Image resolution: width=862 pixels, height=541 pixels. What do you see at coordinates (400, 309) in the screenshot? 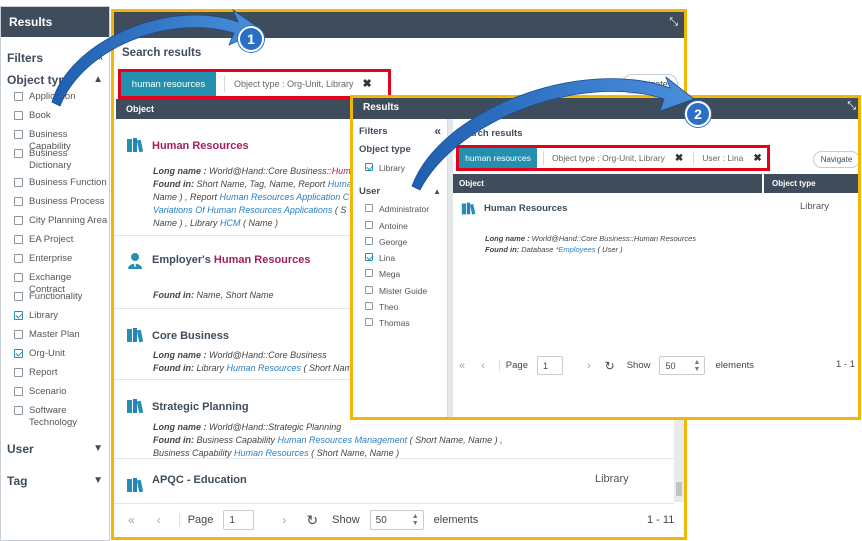
I see `filter-option: Theo` at bounding box center [400, 309].